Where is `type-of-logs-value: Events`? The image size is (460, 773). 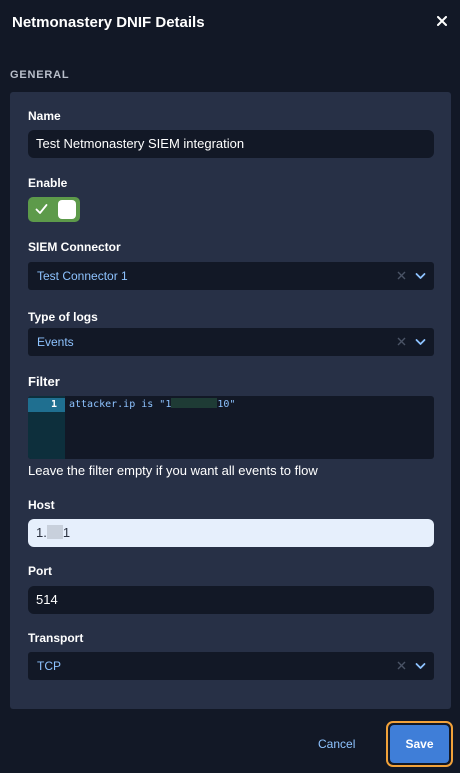 type-of-logs-value: Events is located at coordinates (55, 342).